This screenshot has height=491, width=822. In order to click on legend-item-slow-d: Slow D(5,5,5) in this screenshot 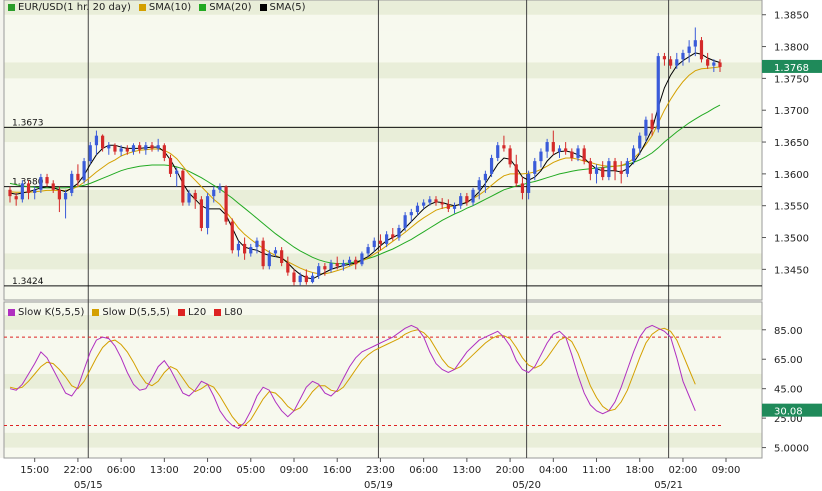, I will do `click(131, 312)`.